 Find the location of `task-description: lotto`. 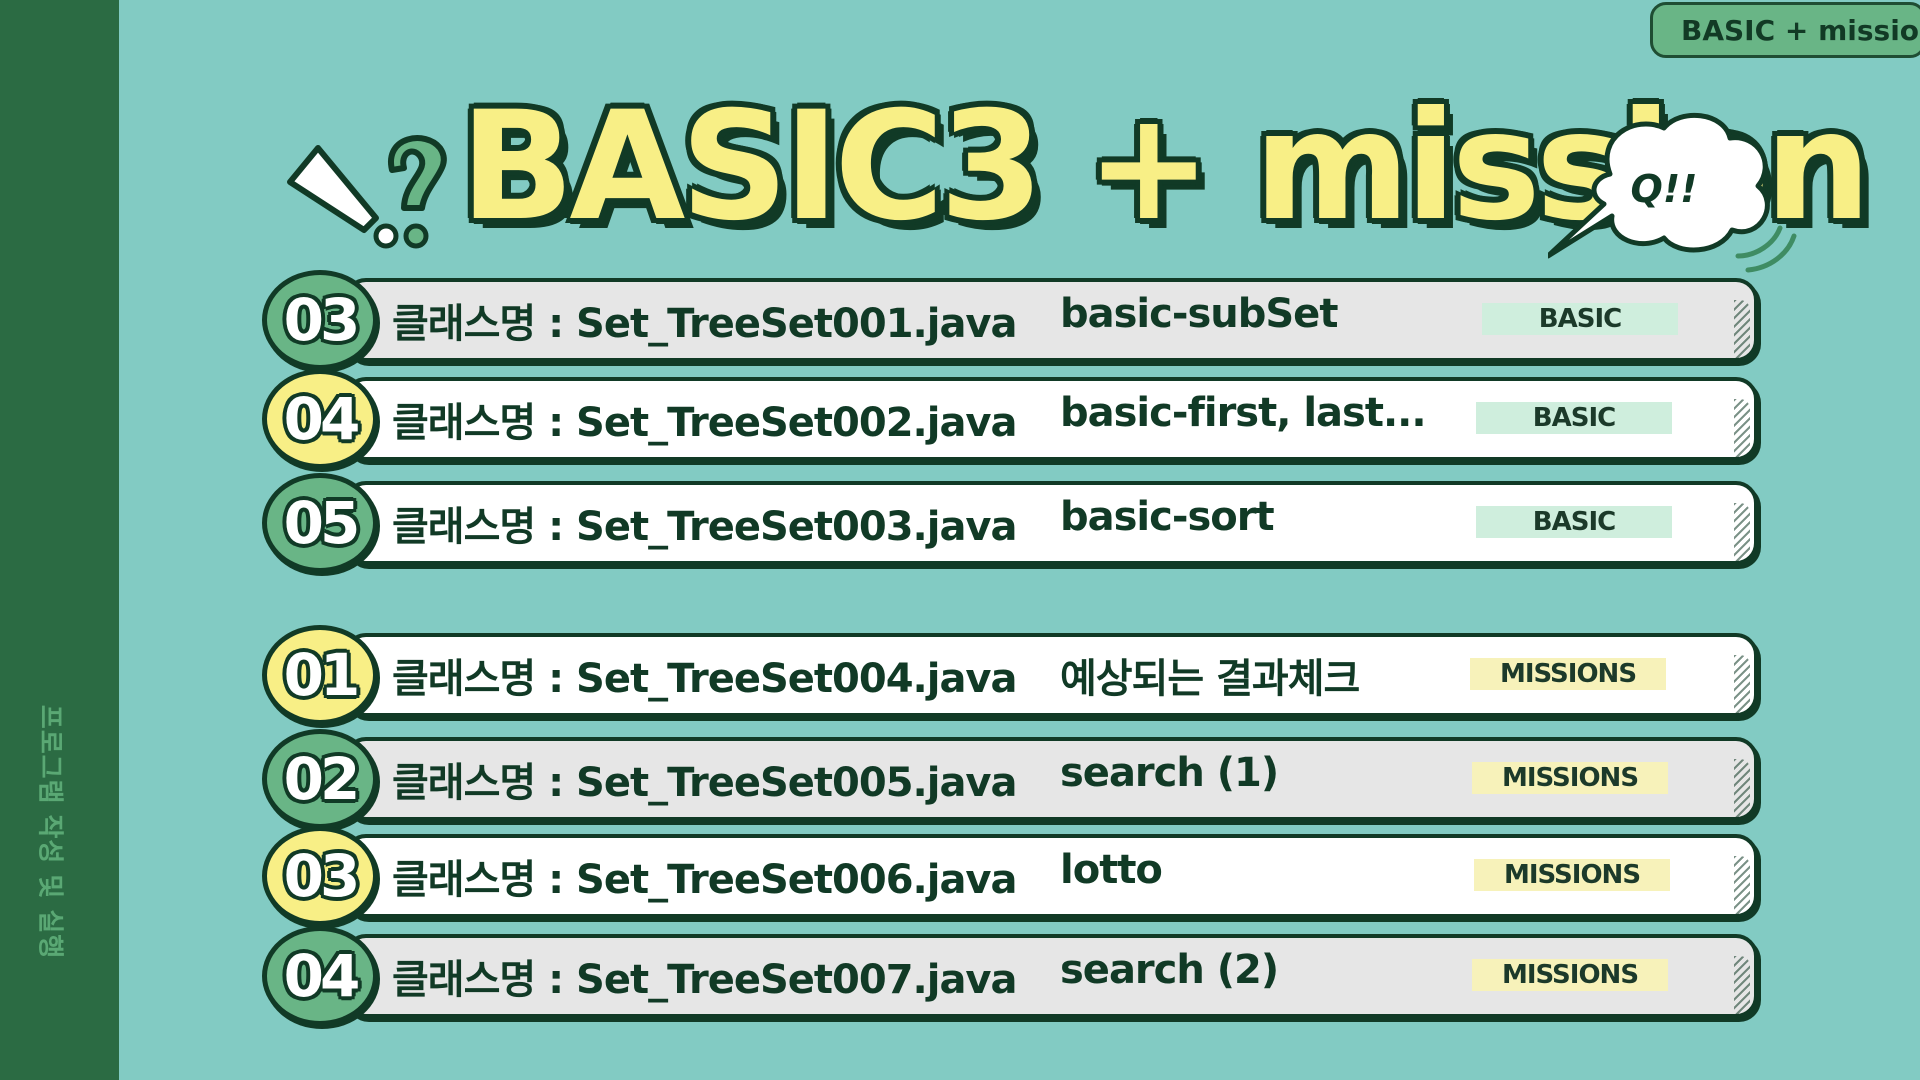

task-description: lotto is located at coordinates (1111, 870).